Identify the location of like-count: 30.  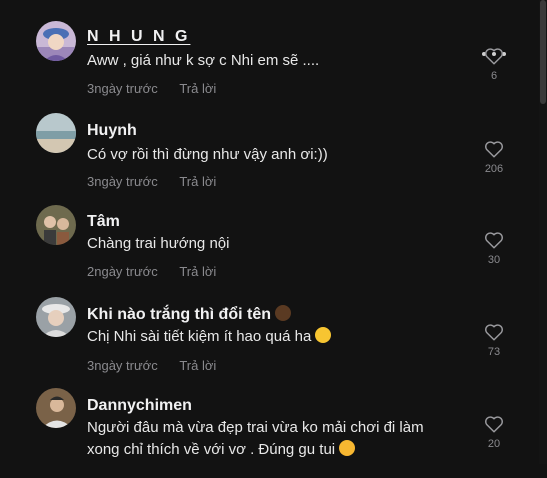
(494, 260).